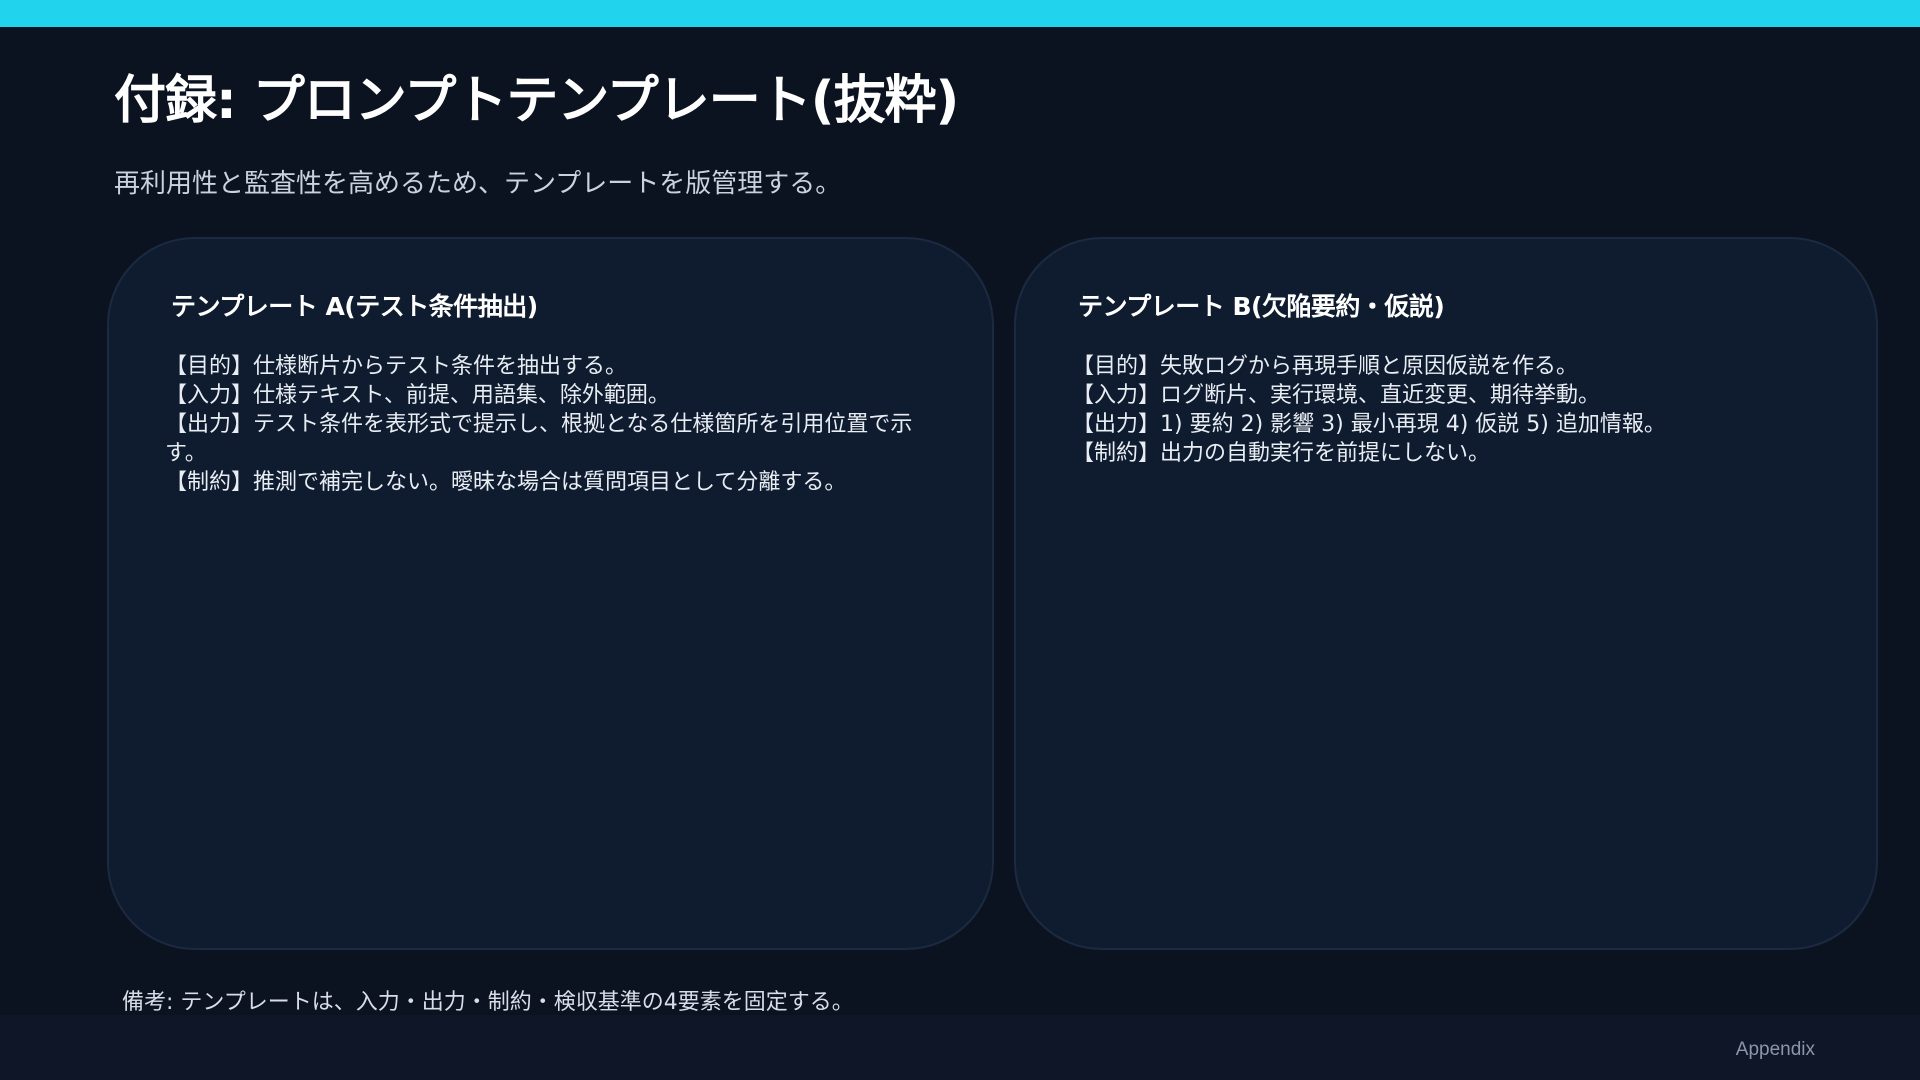 Image resolution: width=1920 pixels, height=1080 pixels. I want to click on template-a-purpose: 【目的】仕様断片からテスト条件を抽出する。, so click(396, 366).